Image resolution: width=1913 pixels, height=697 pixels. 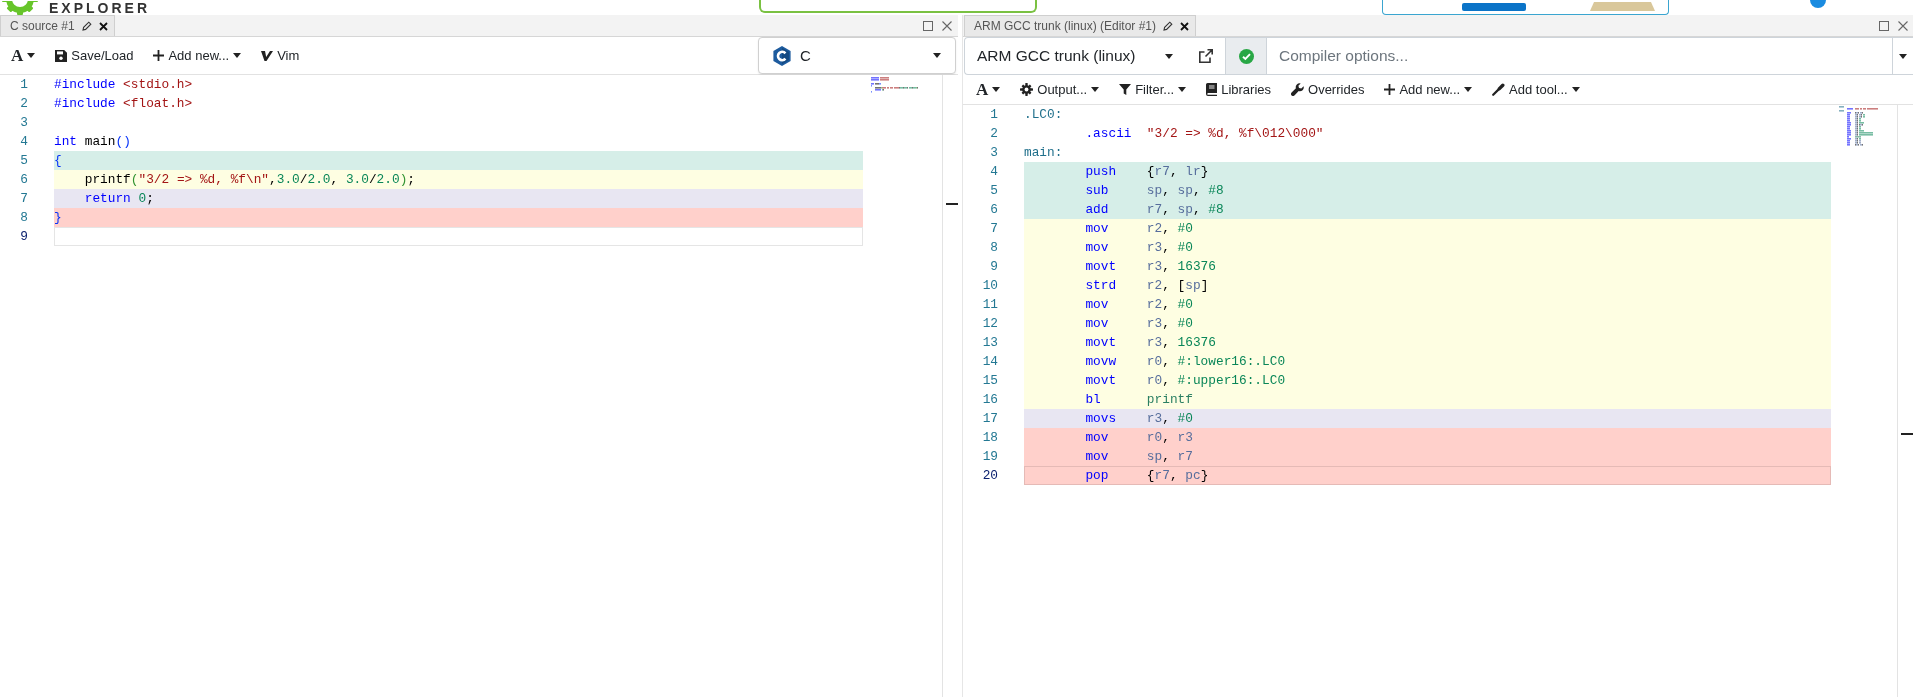 What do you see at coordinates (250, 179) in the screenshot?
I see `code-line: printf("3/2 => %d, %f\n",3.0/2.0, 3.0/2.0);` at bounding box center [250, 179].